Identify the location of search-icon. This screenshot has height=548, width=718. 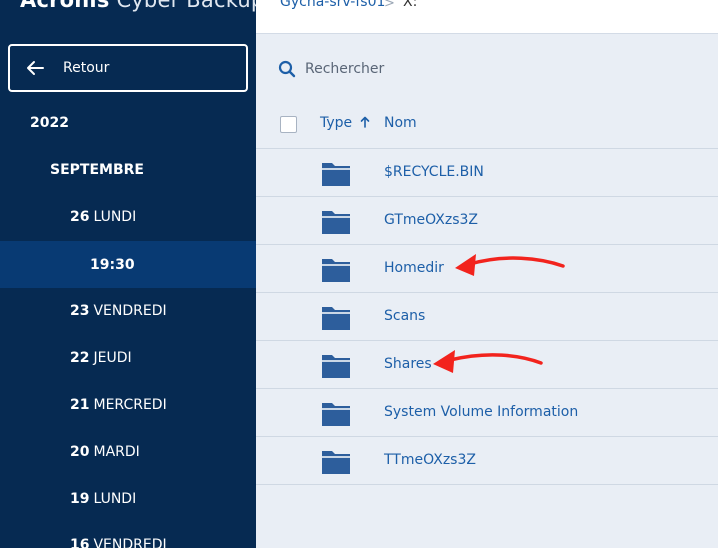
(287, 69).